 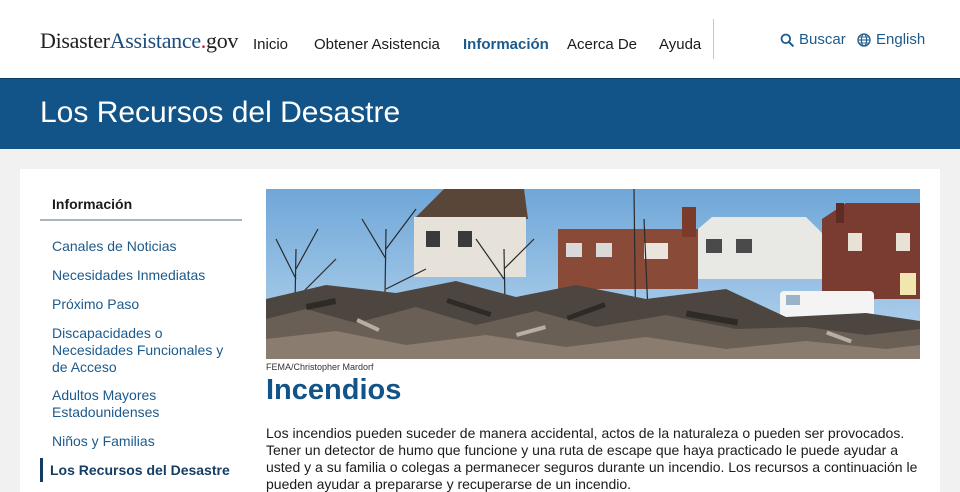 I want to click on site-logo: DisasterAssistance.gov, so click(x=139, y=41).